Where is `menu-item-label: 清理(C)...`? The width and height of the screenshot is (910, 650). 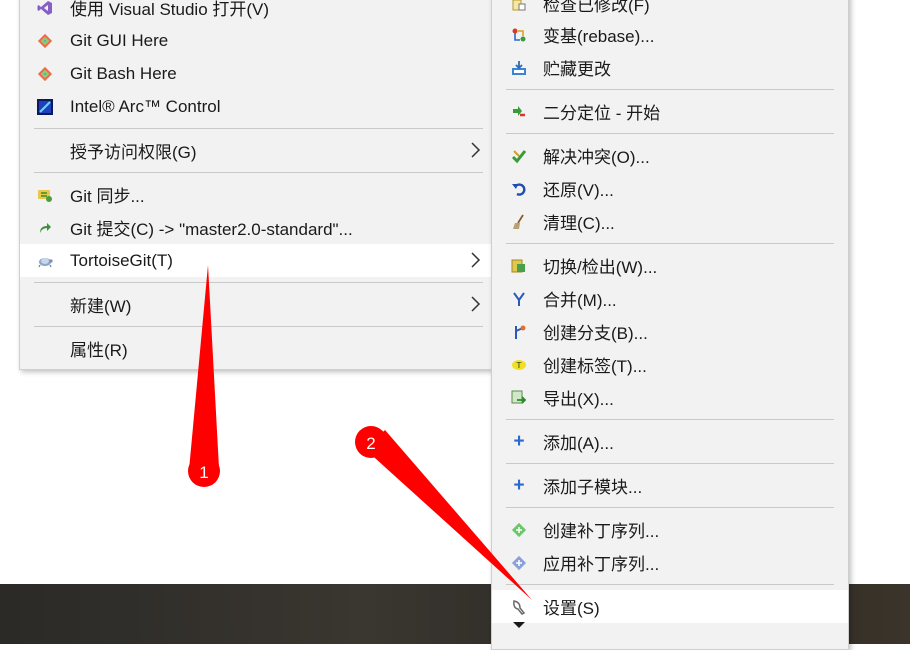 menu-item-label: 清理(C)... is located at coordinates (579, 223).